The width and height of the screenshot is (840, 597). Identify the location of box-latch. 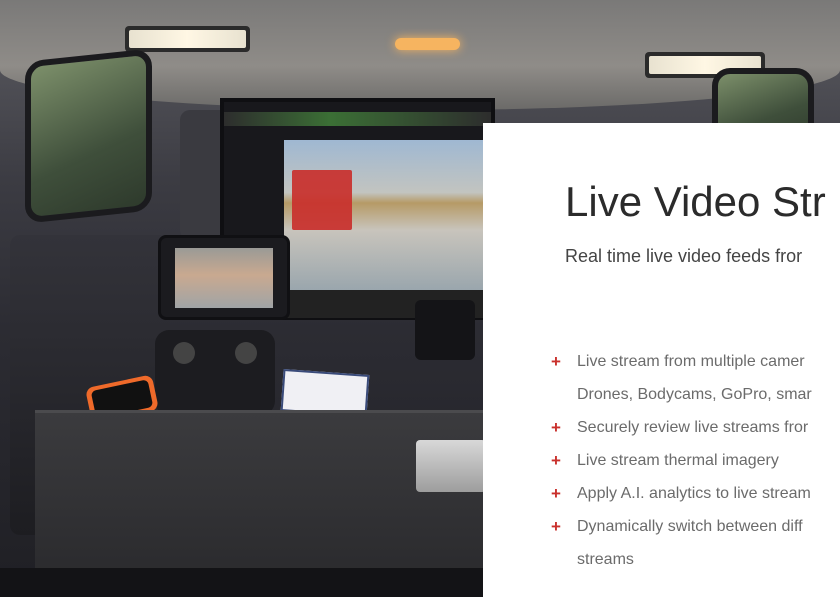
(451, 466).